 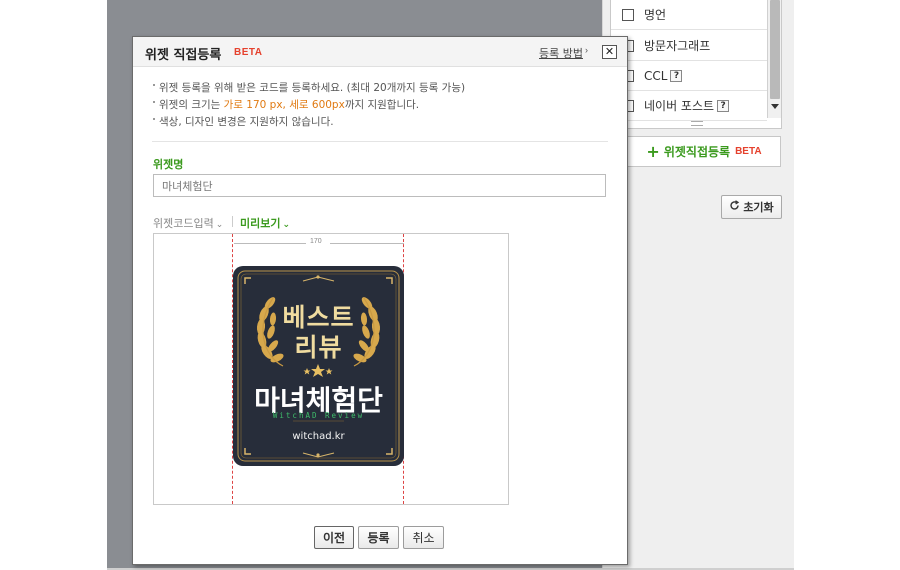 What do you see at coordinates (561, 53) in the screenshot?
I see `how-to-register-link: 등록 방법` at bounding box center [561, 53].